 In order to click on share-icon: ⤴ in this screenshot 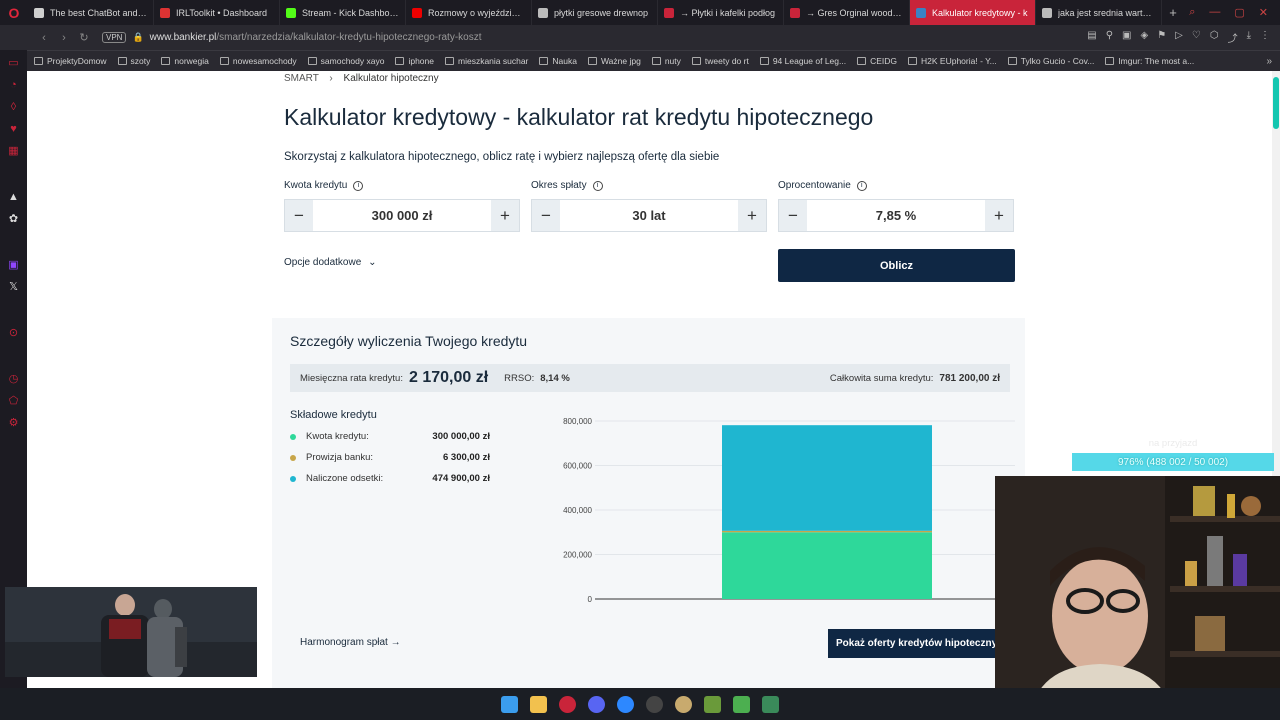, I will do `click(1233, 37)`.